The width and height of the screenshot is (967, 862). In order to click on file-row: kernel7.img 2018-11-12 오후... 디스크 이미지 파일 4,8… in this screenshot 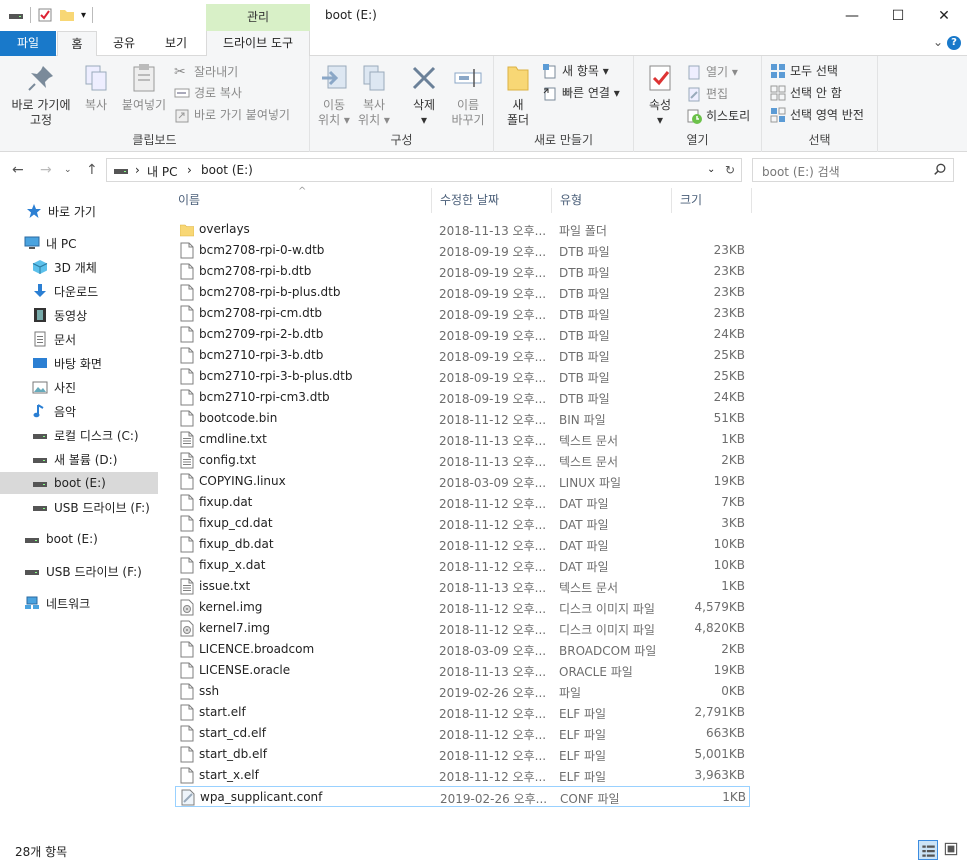, I will do `click(462, 628)`.